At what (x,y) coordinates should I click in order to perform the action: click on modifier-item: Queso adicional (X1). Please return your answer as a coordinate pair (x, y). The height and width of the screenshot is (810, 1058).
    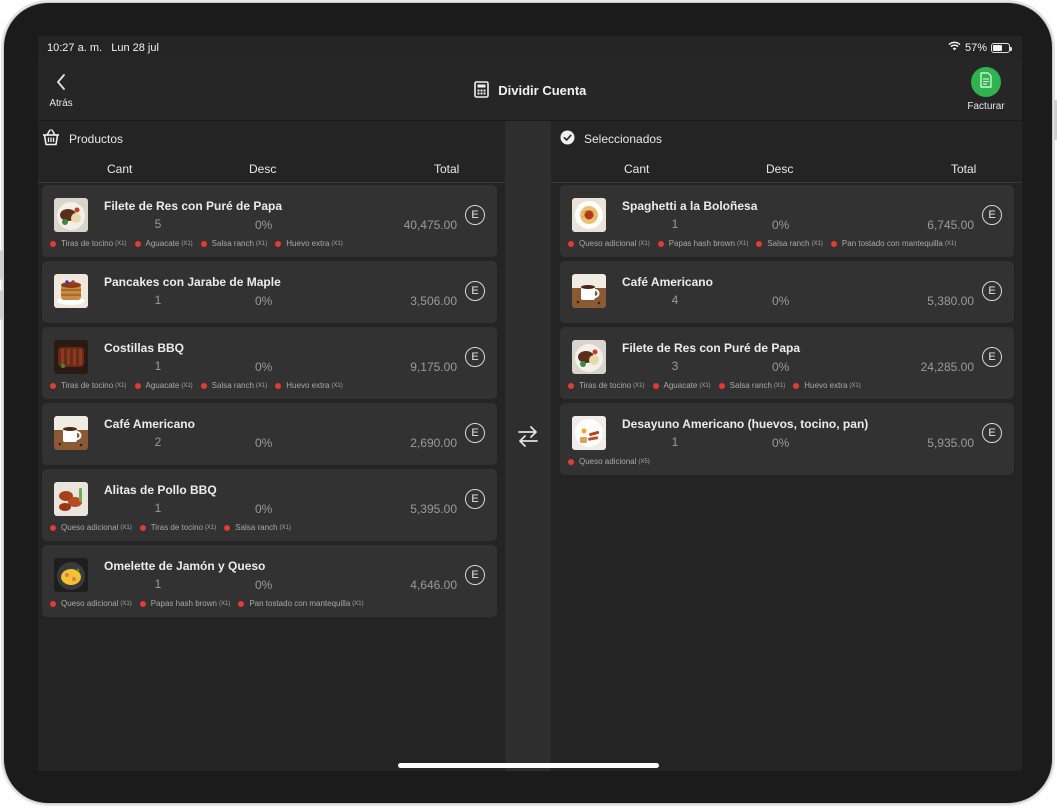
    Looking at the image, I should click on (609, 243).